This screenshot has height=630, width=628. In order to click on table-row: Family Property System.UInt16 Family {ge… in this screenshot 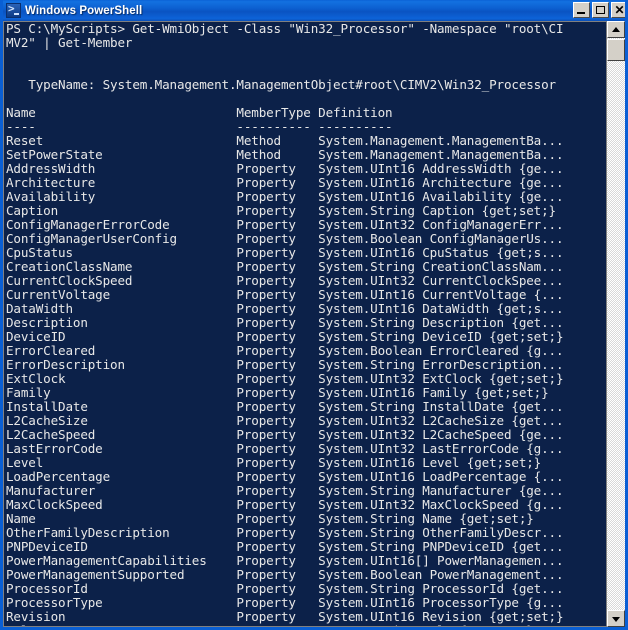, I will do `click(277, 392)`.